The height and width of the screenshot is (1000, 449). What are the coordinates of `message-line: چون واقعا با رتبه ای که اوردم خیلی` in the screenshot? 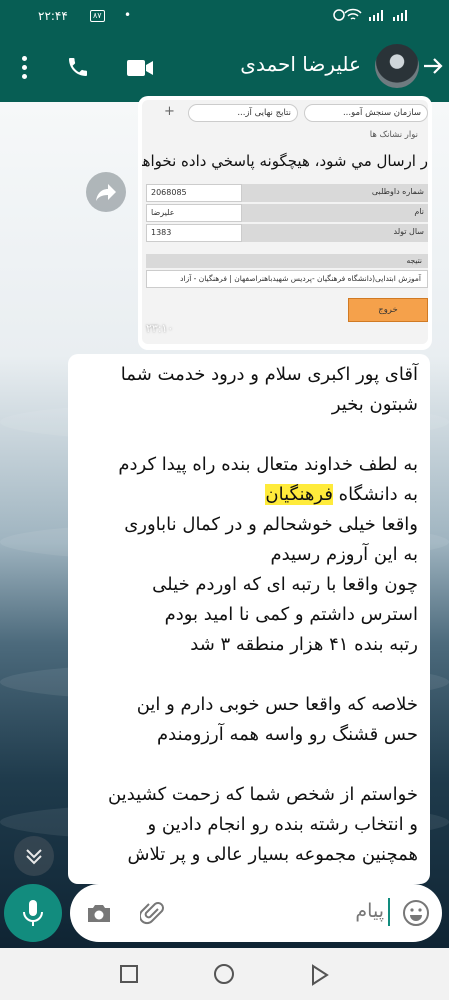 It's located at (249, 585).